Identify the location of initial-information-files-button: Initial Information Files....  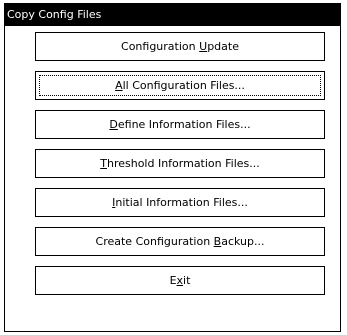
(180, 202).